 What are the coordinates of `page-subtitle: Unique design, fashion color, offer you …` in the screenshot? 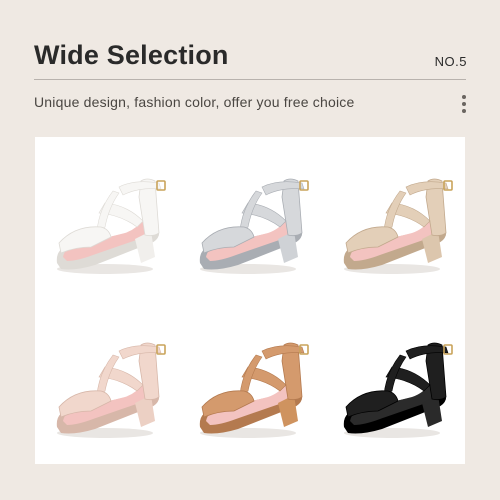 It's located at (194, 102).